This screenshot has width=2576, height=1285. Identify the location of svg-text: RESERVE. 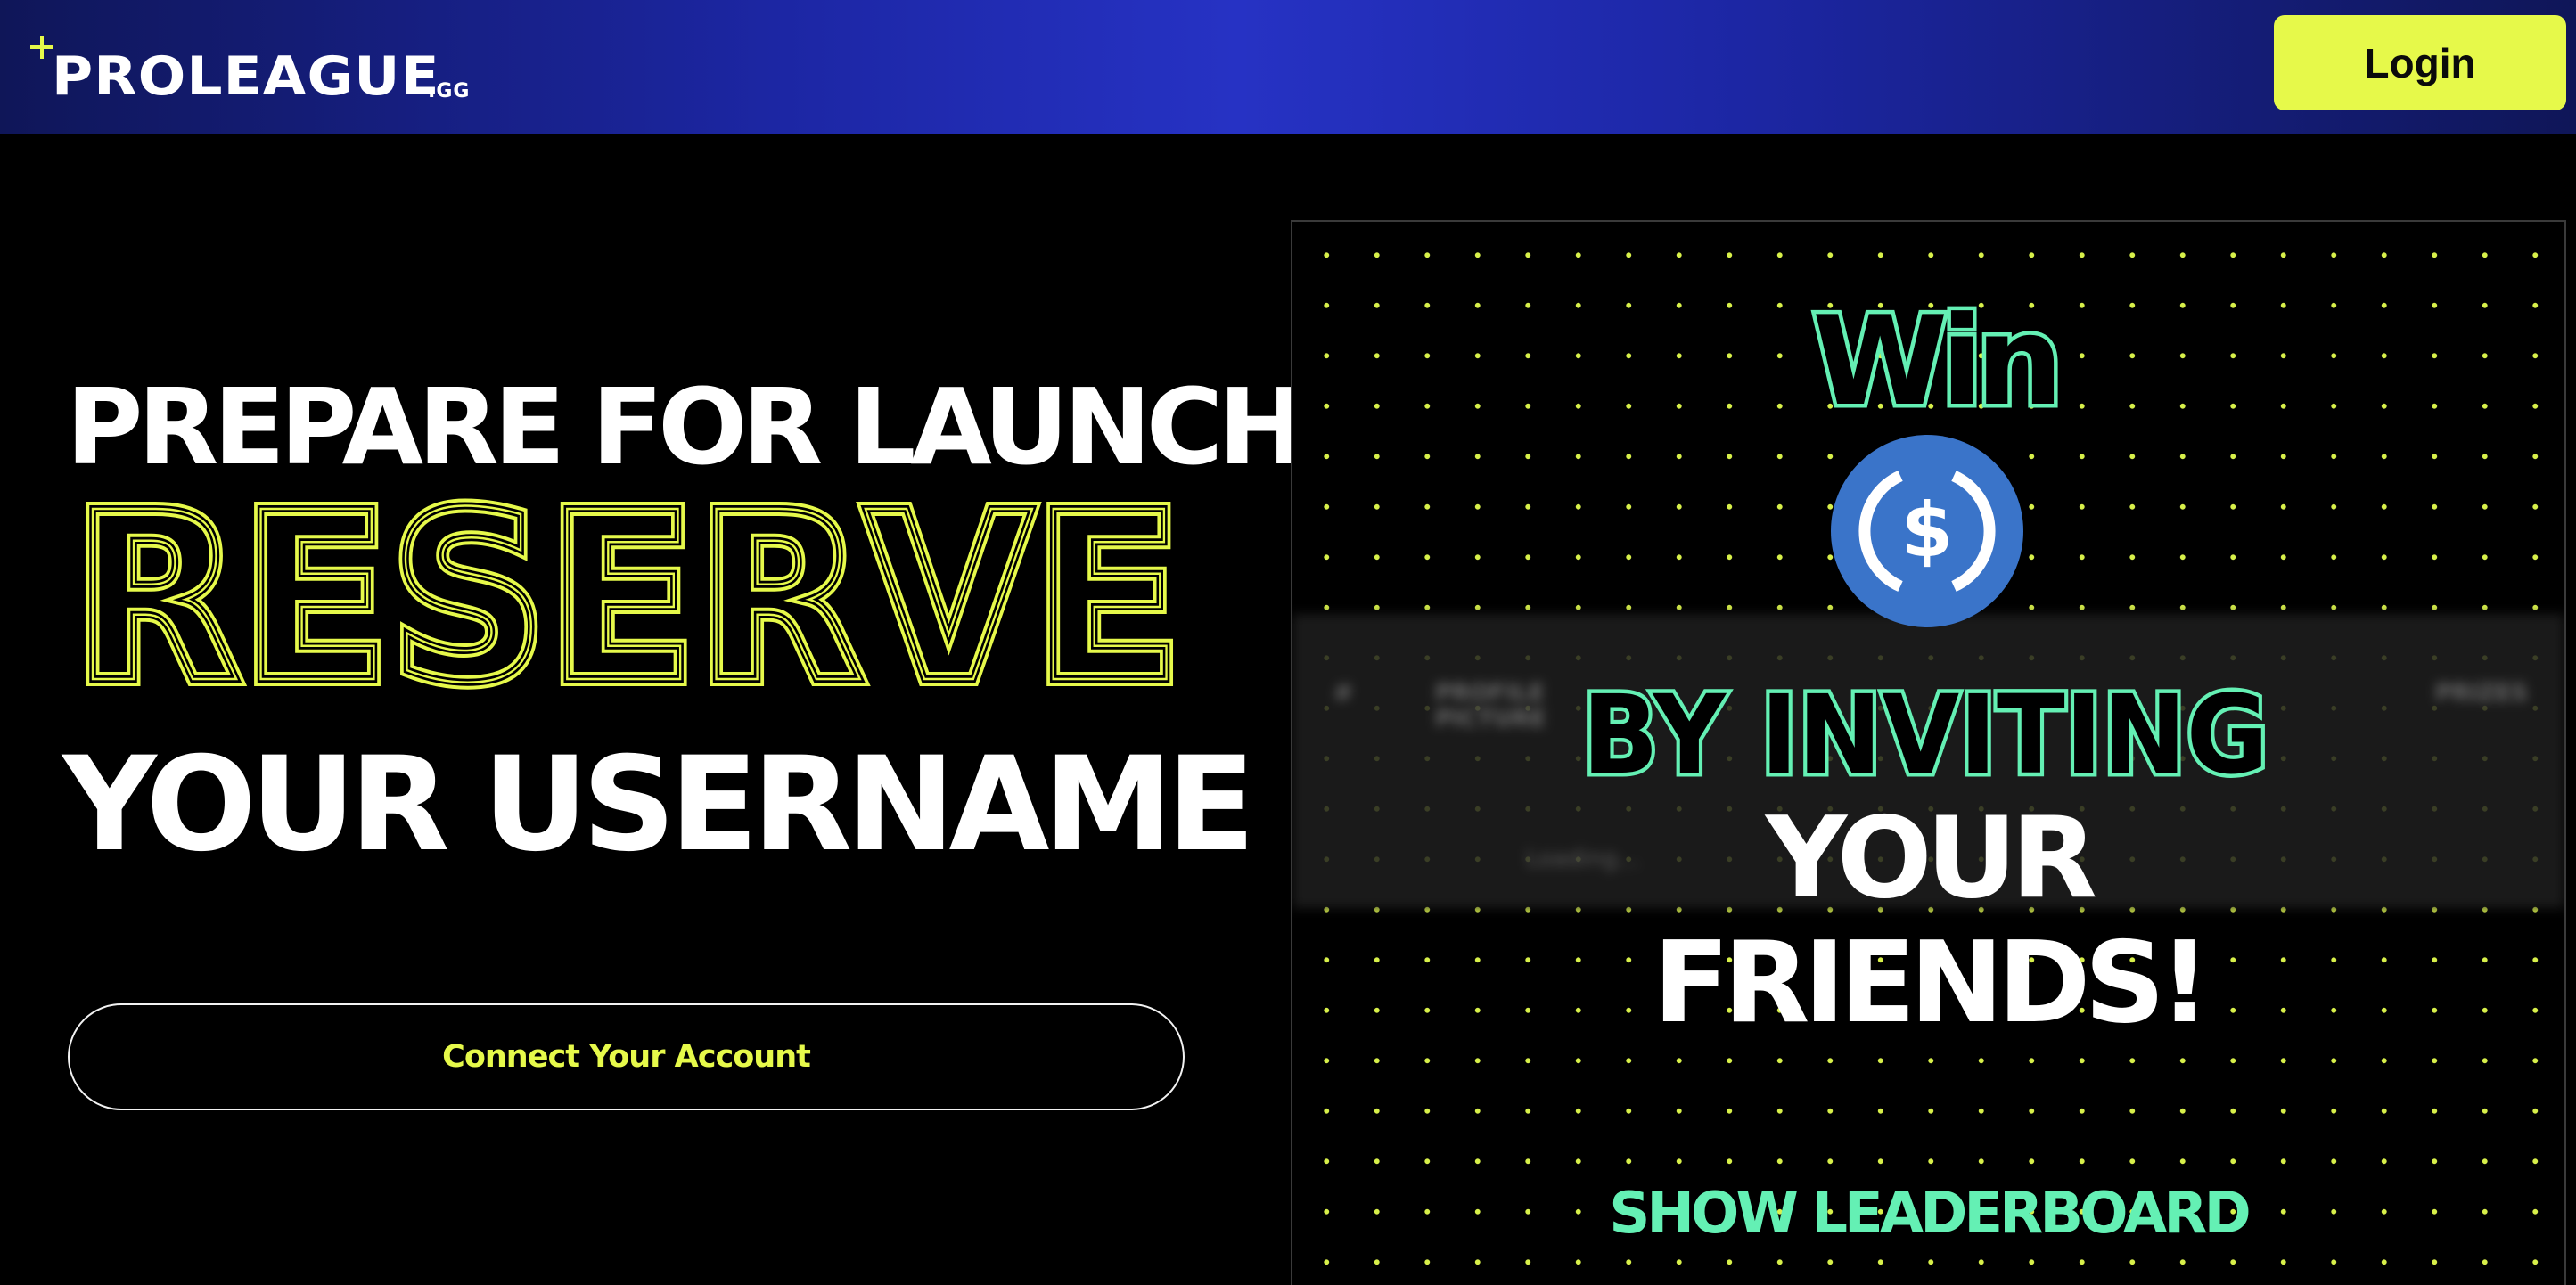
(628, 598).